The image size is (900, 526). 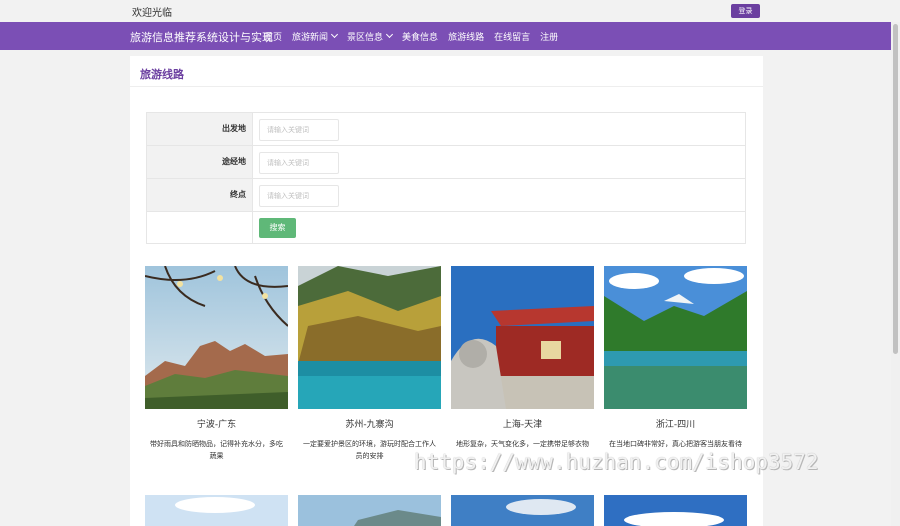 I want to click on route-card: 宁波-广东 带好雨具和防晒物品，记得补充水分，多吃蔬果, so click(x=216, y=364).